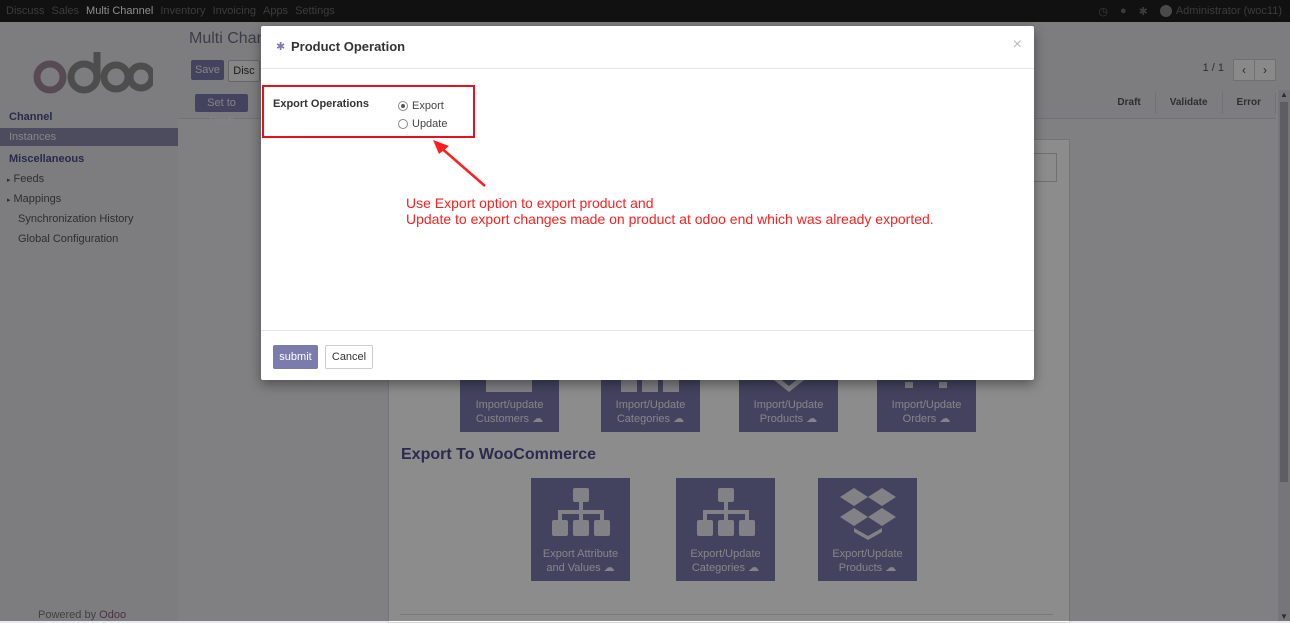 Image resolution: width=1290 pixels, height=623 pixels. I want to click on radio-checked-icon, so click(403, 106).